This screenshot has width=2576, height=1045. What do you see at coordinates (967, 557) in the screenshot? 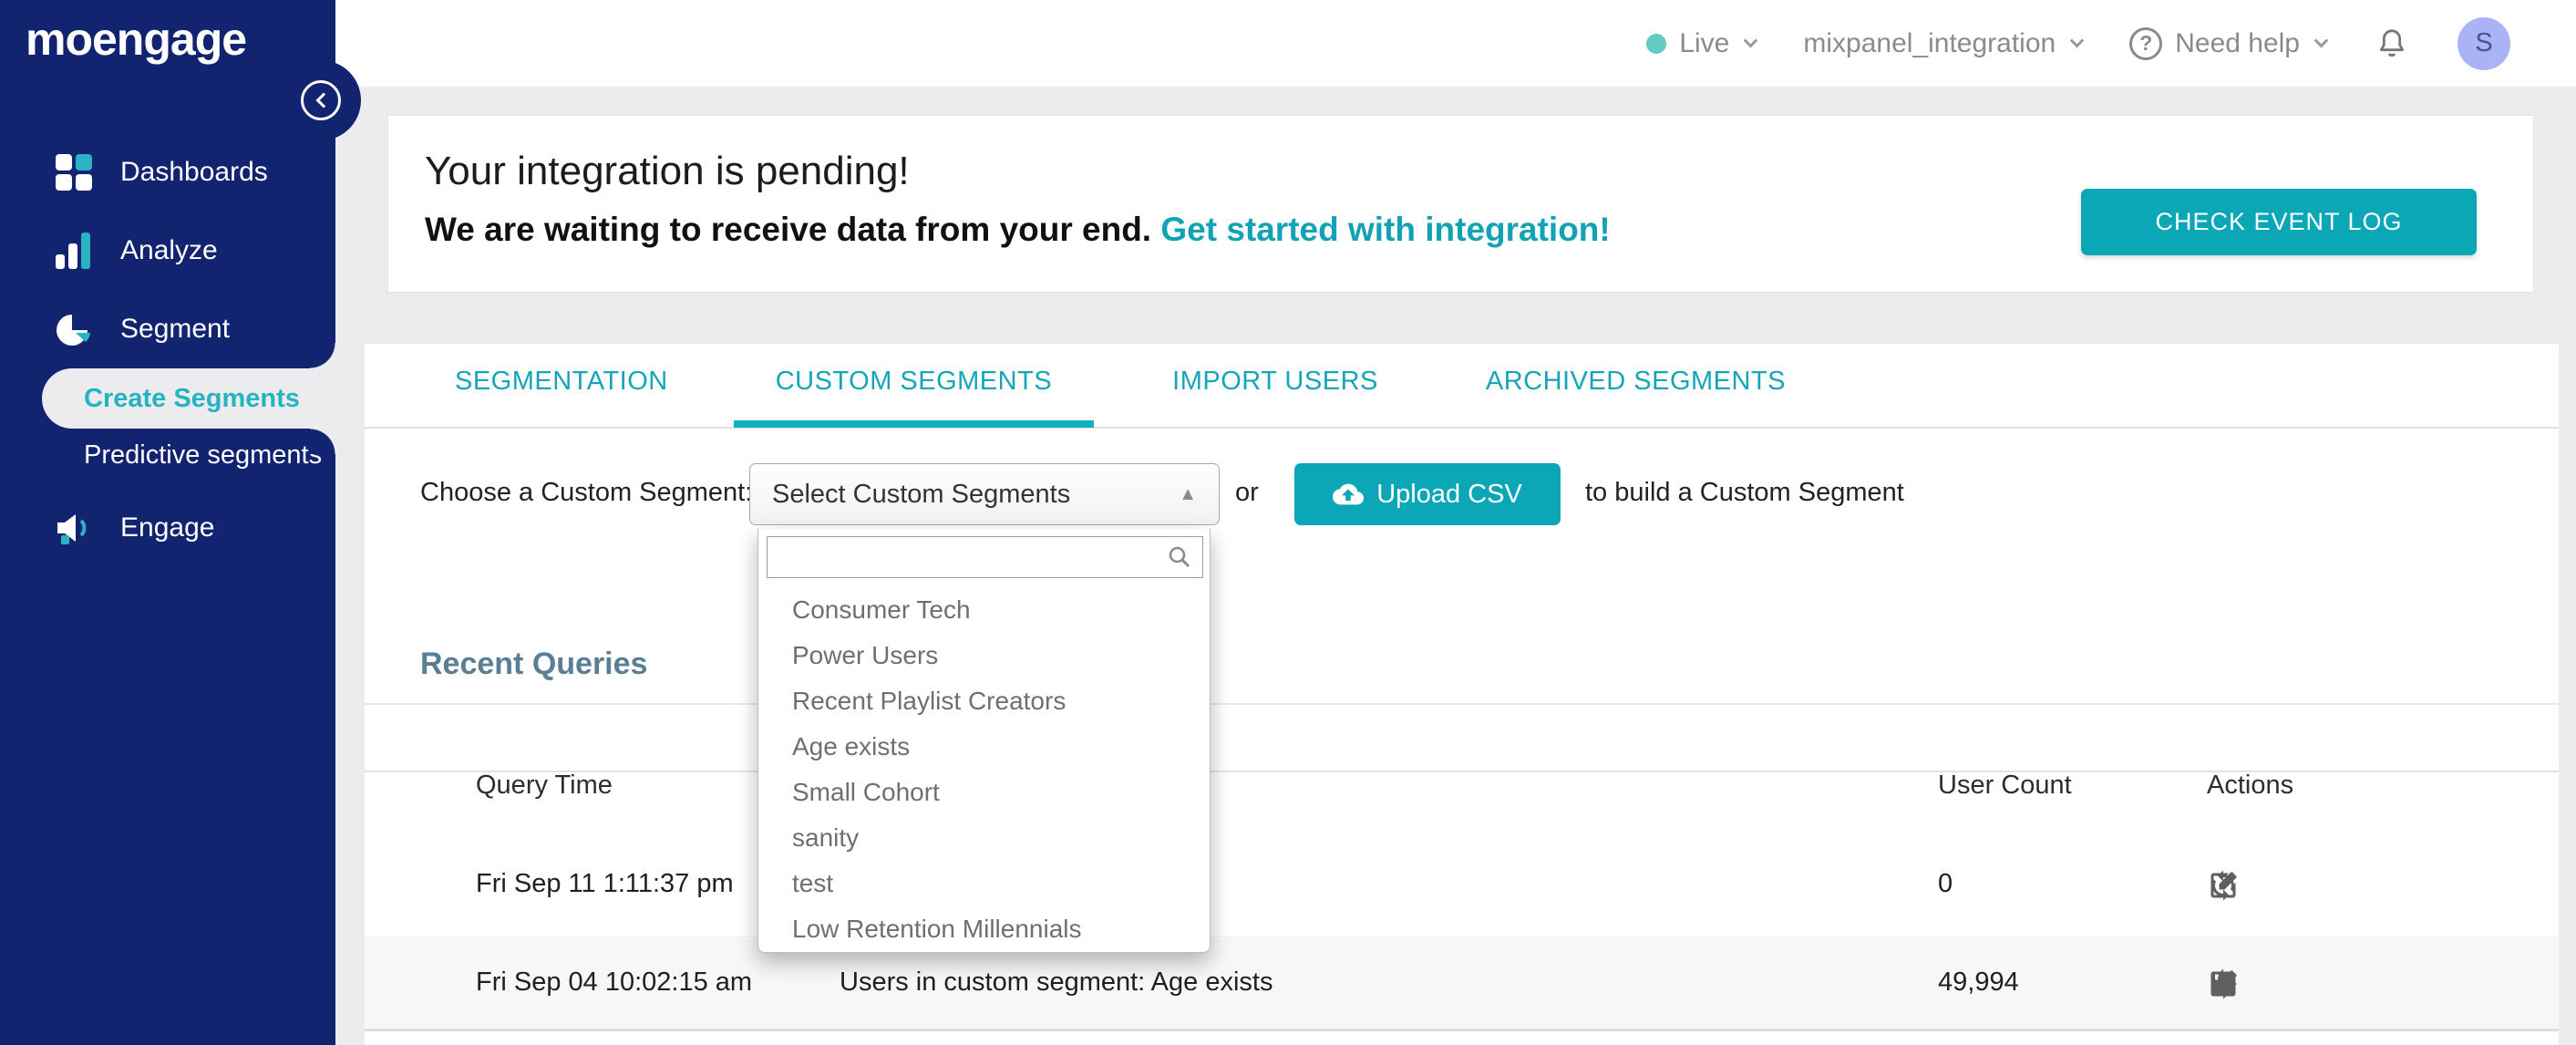
I see `search-input` at bounding box center [967, 557].